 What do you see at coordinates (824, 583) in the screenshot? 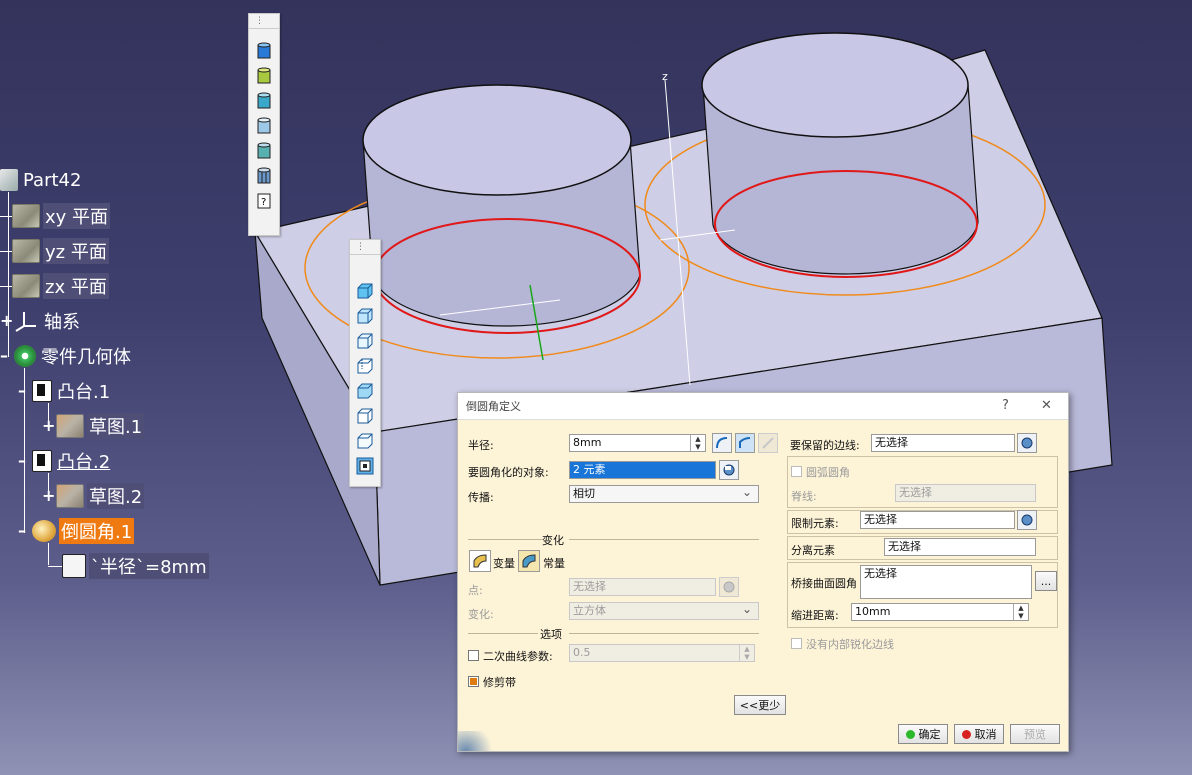
I see `blend-corner-label: 桥接曲面圆角` at bounding box center [824, 583].